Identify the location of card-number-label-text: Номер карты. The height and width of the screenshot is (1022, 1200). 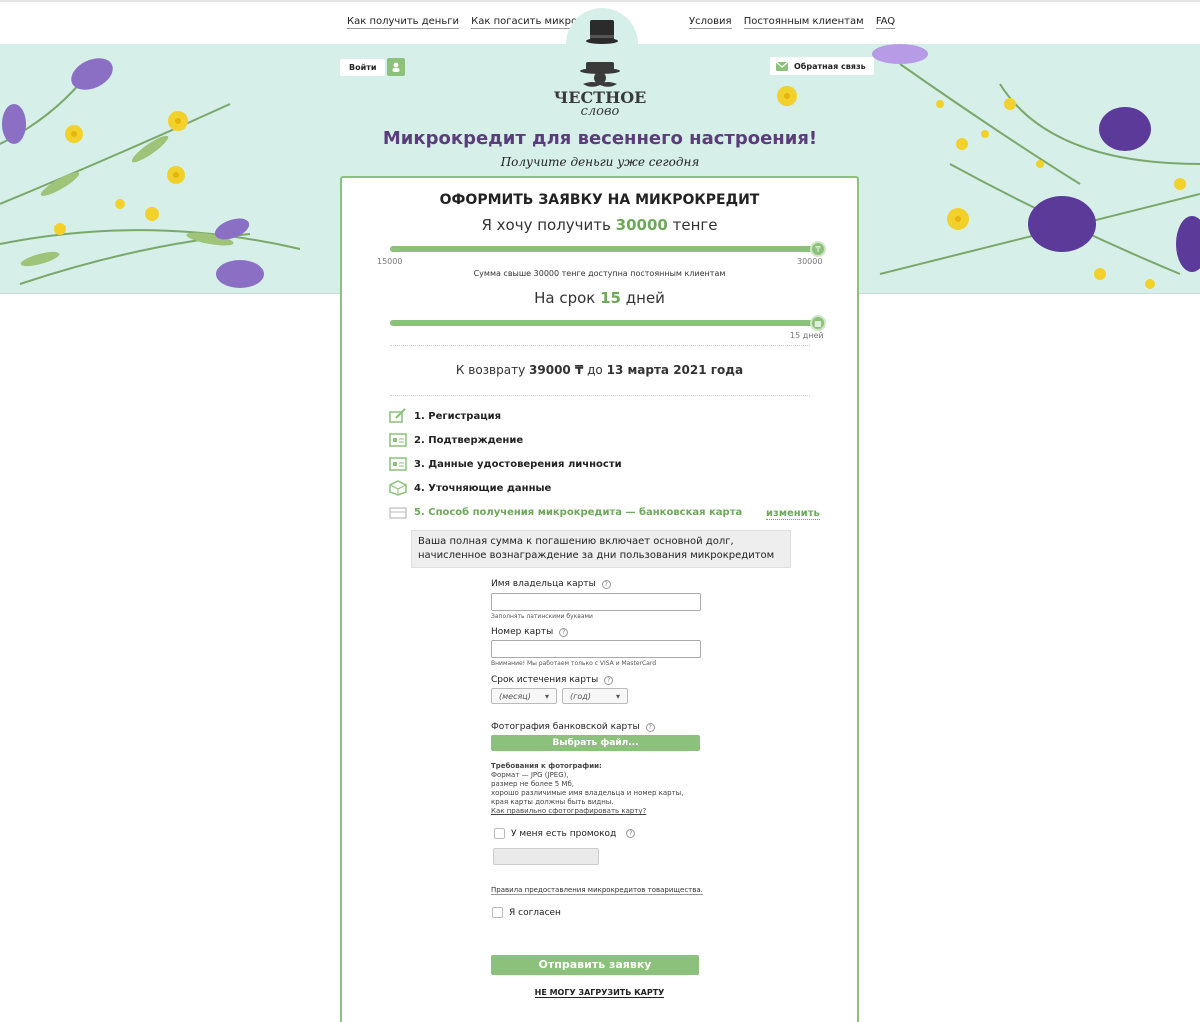
(522, 632).